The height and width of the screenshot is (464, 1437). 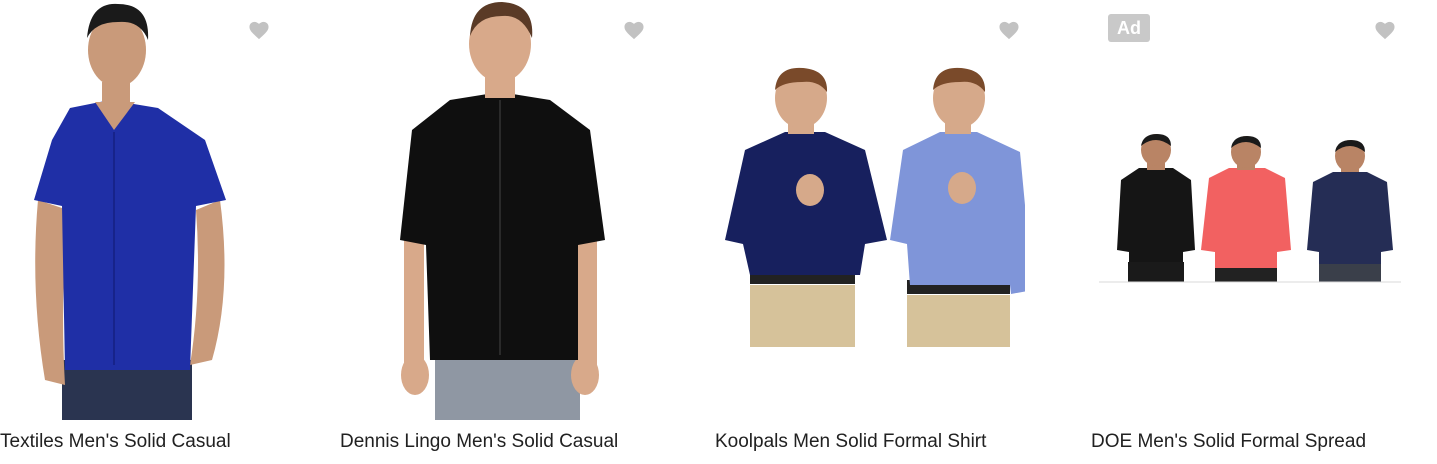 I want to click on product-title: Textiles Men's Solid Casual, so click(x=165, y=442).